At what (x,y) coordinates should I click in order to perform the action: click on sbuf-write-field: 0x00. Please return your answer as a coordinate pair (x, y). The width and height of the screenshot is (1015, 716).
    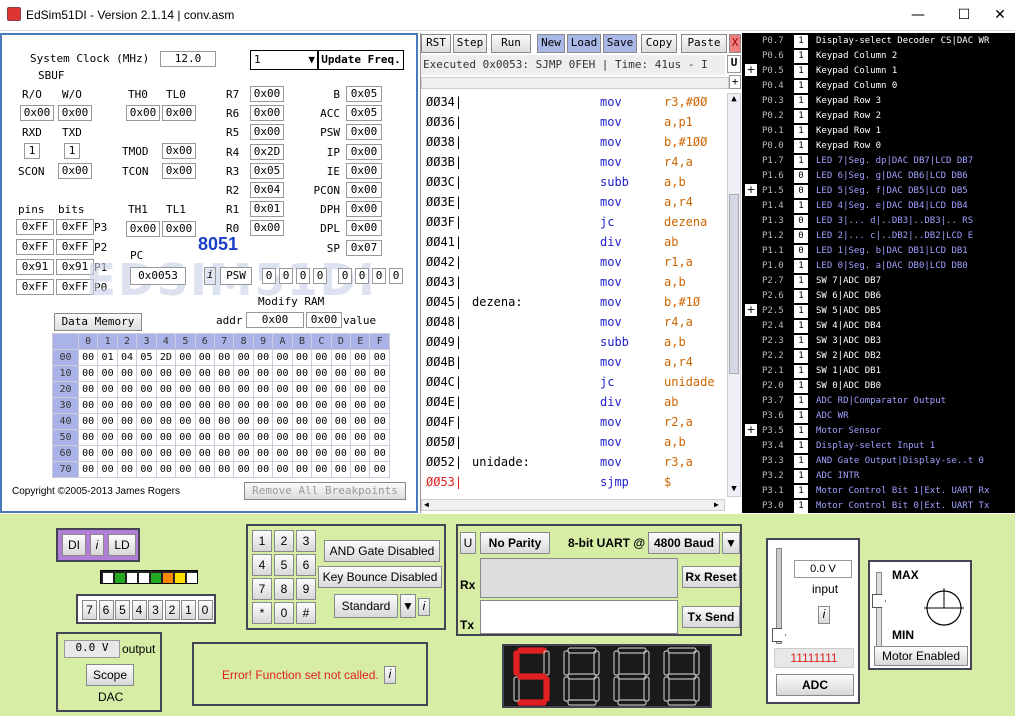
    Looking at the image, I should click on (75, 113).